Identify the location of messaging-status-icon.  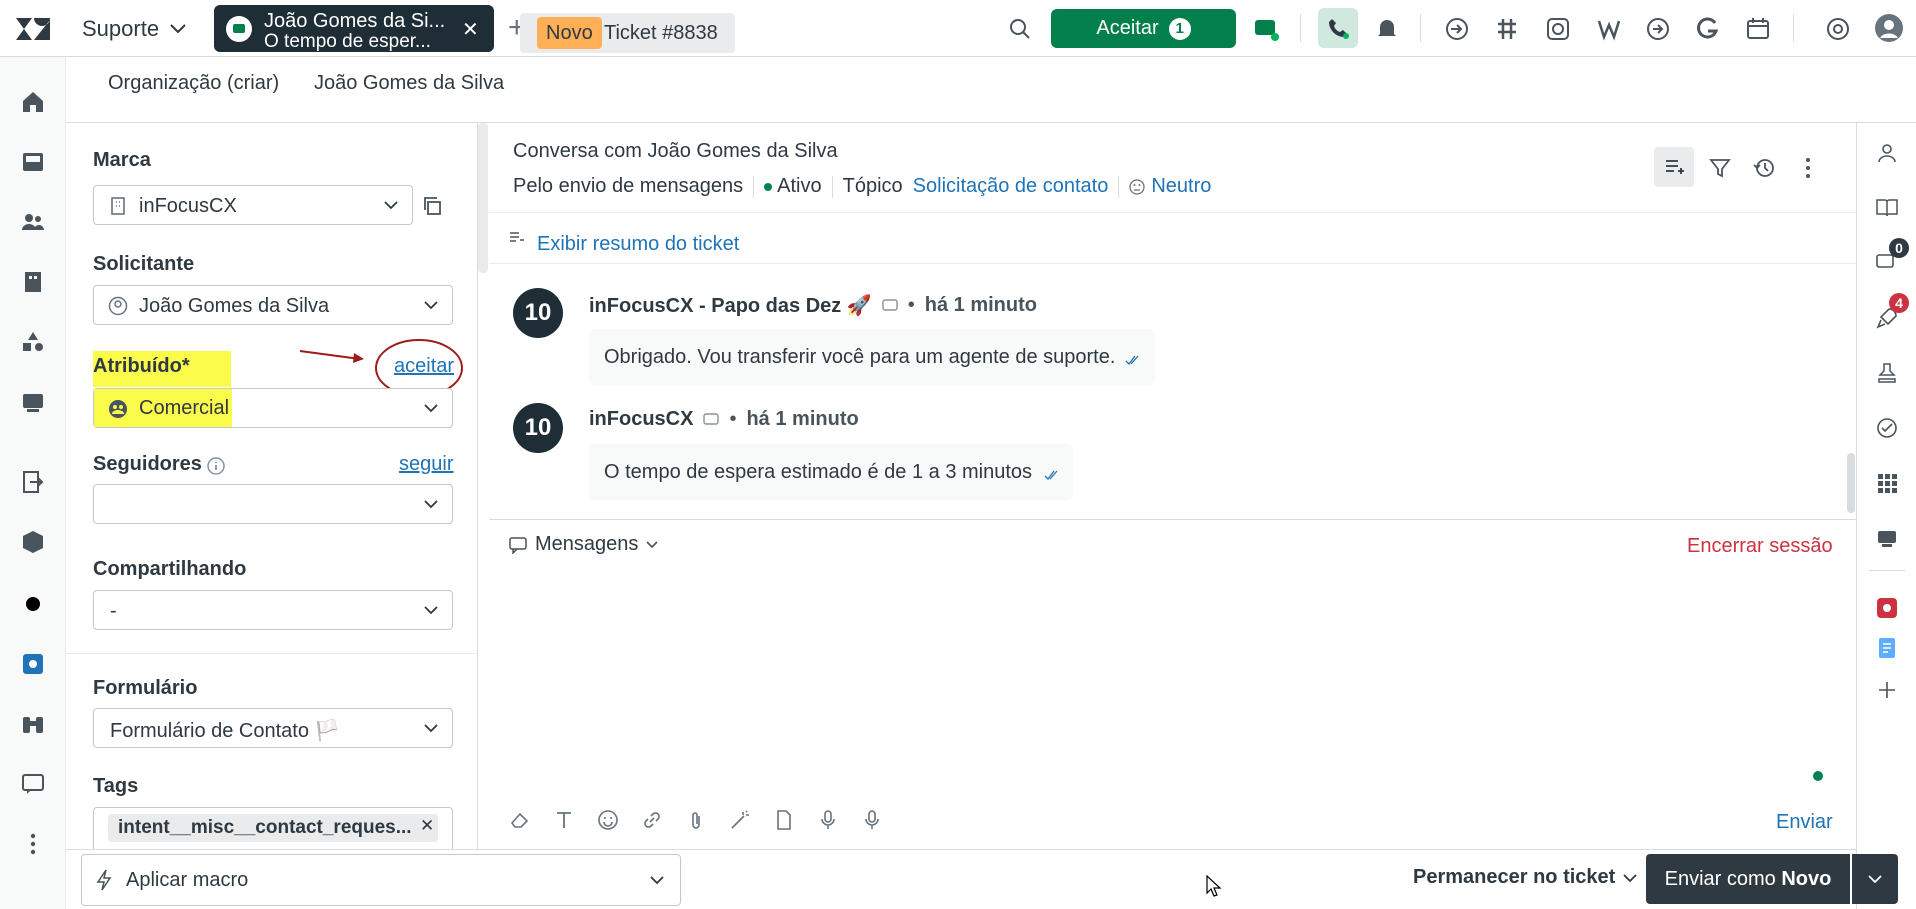
(1266, 29).